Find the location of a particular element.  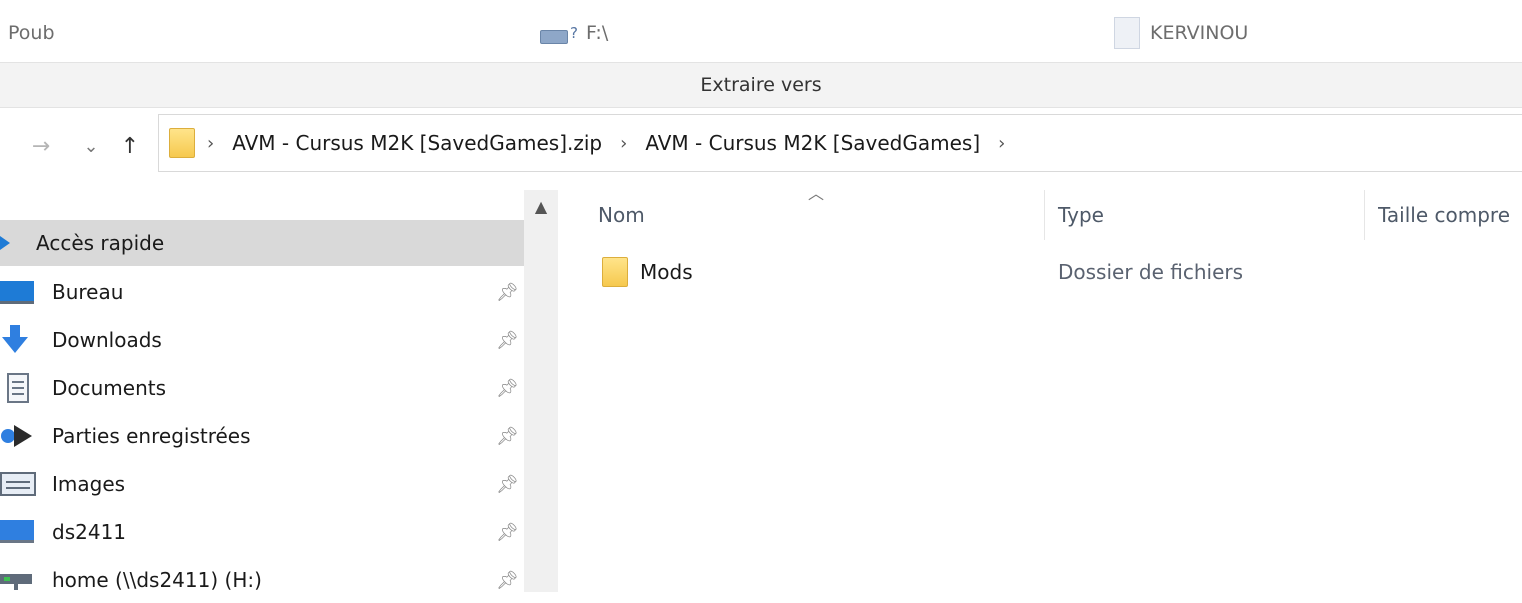

saved-games-icon is located at coordinates (20, 436).